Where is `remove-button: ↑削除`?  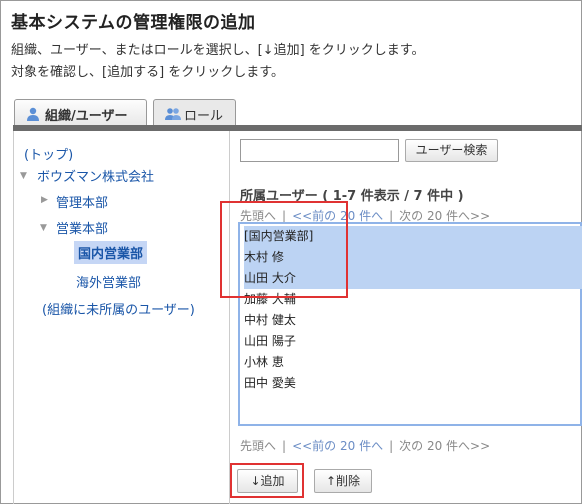
remove-button: ↑削除 is located at coordinates (343, 481).